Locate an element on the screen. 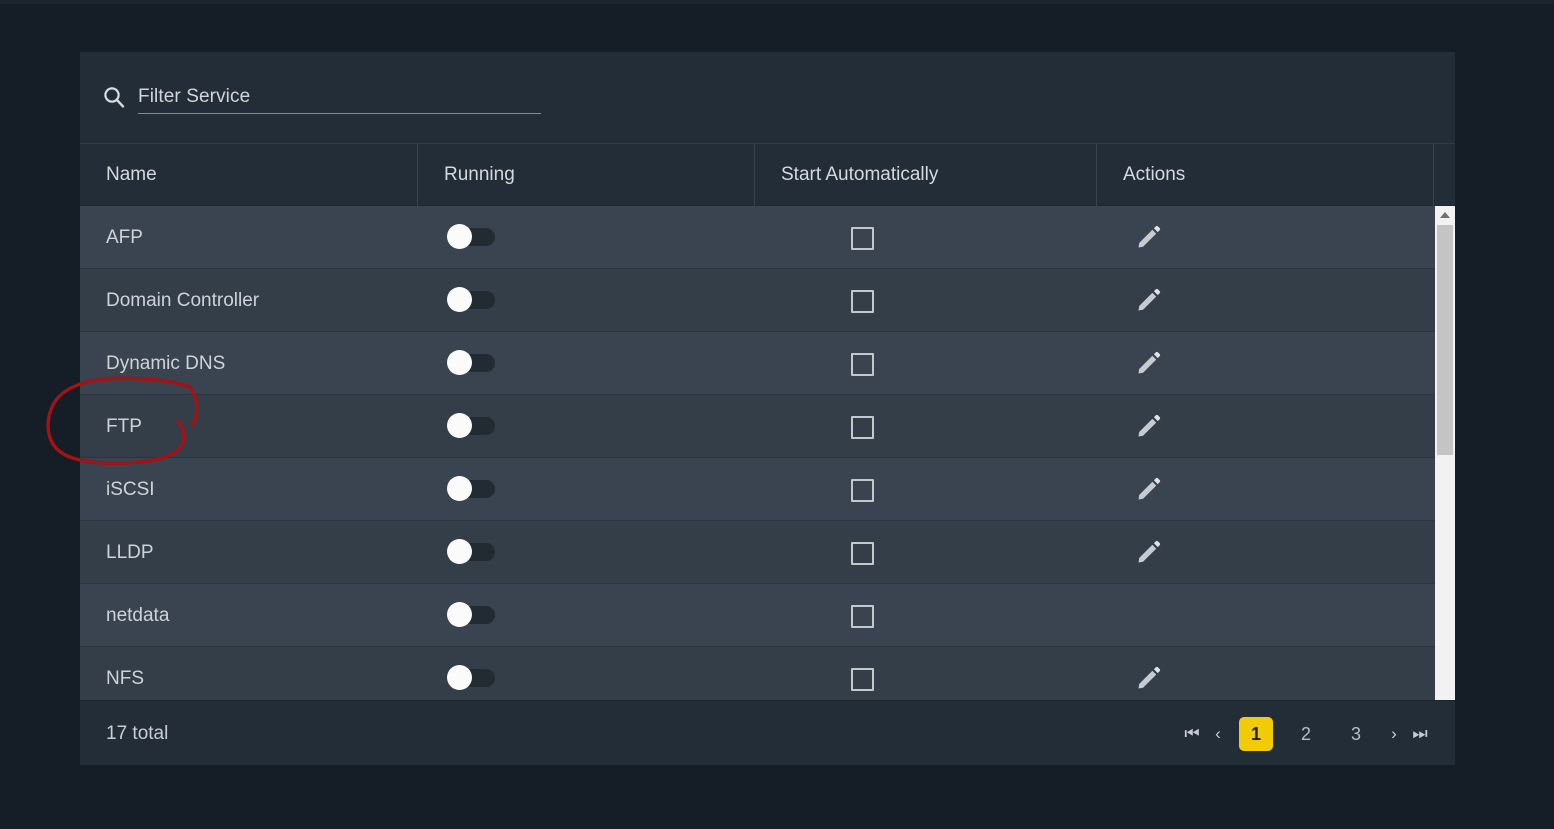  table-row: iSCSI is located at coordinates (757, 489).